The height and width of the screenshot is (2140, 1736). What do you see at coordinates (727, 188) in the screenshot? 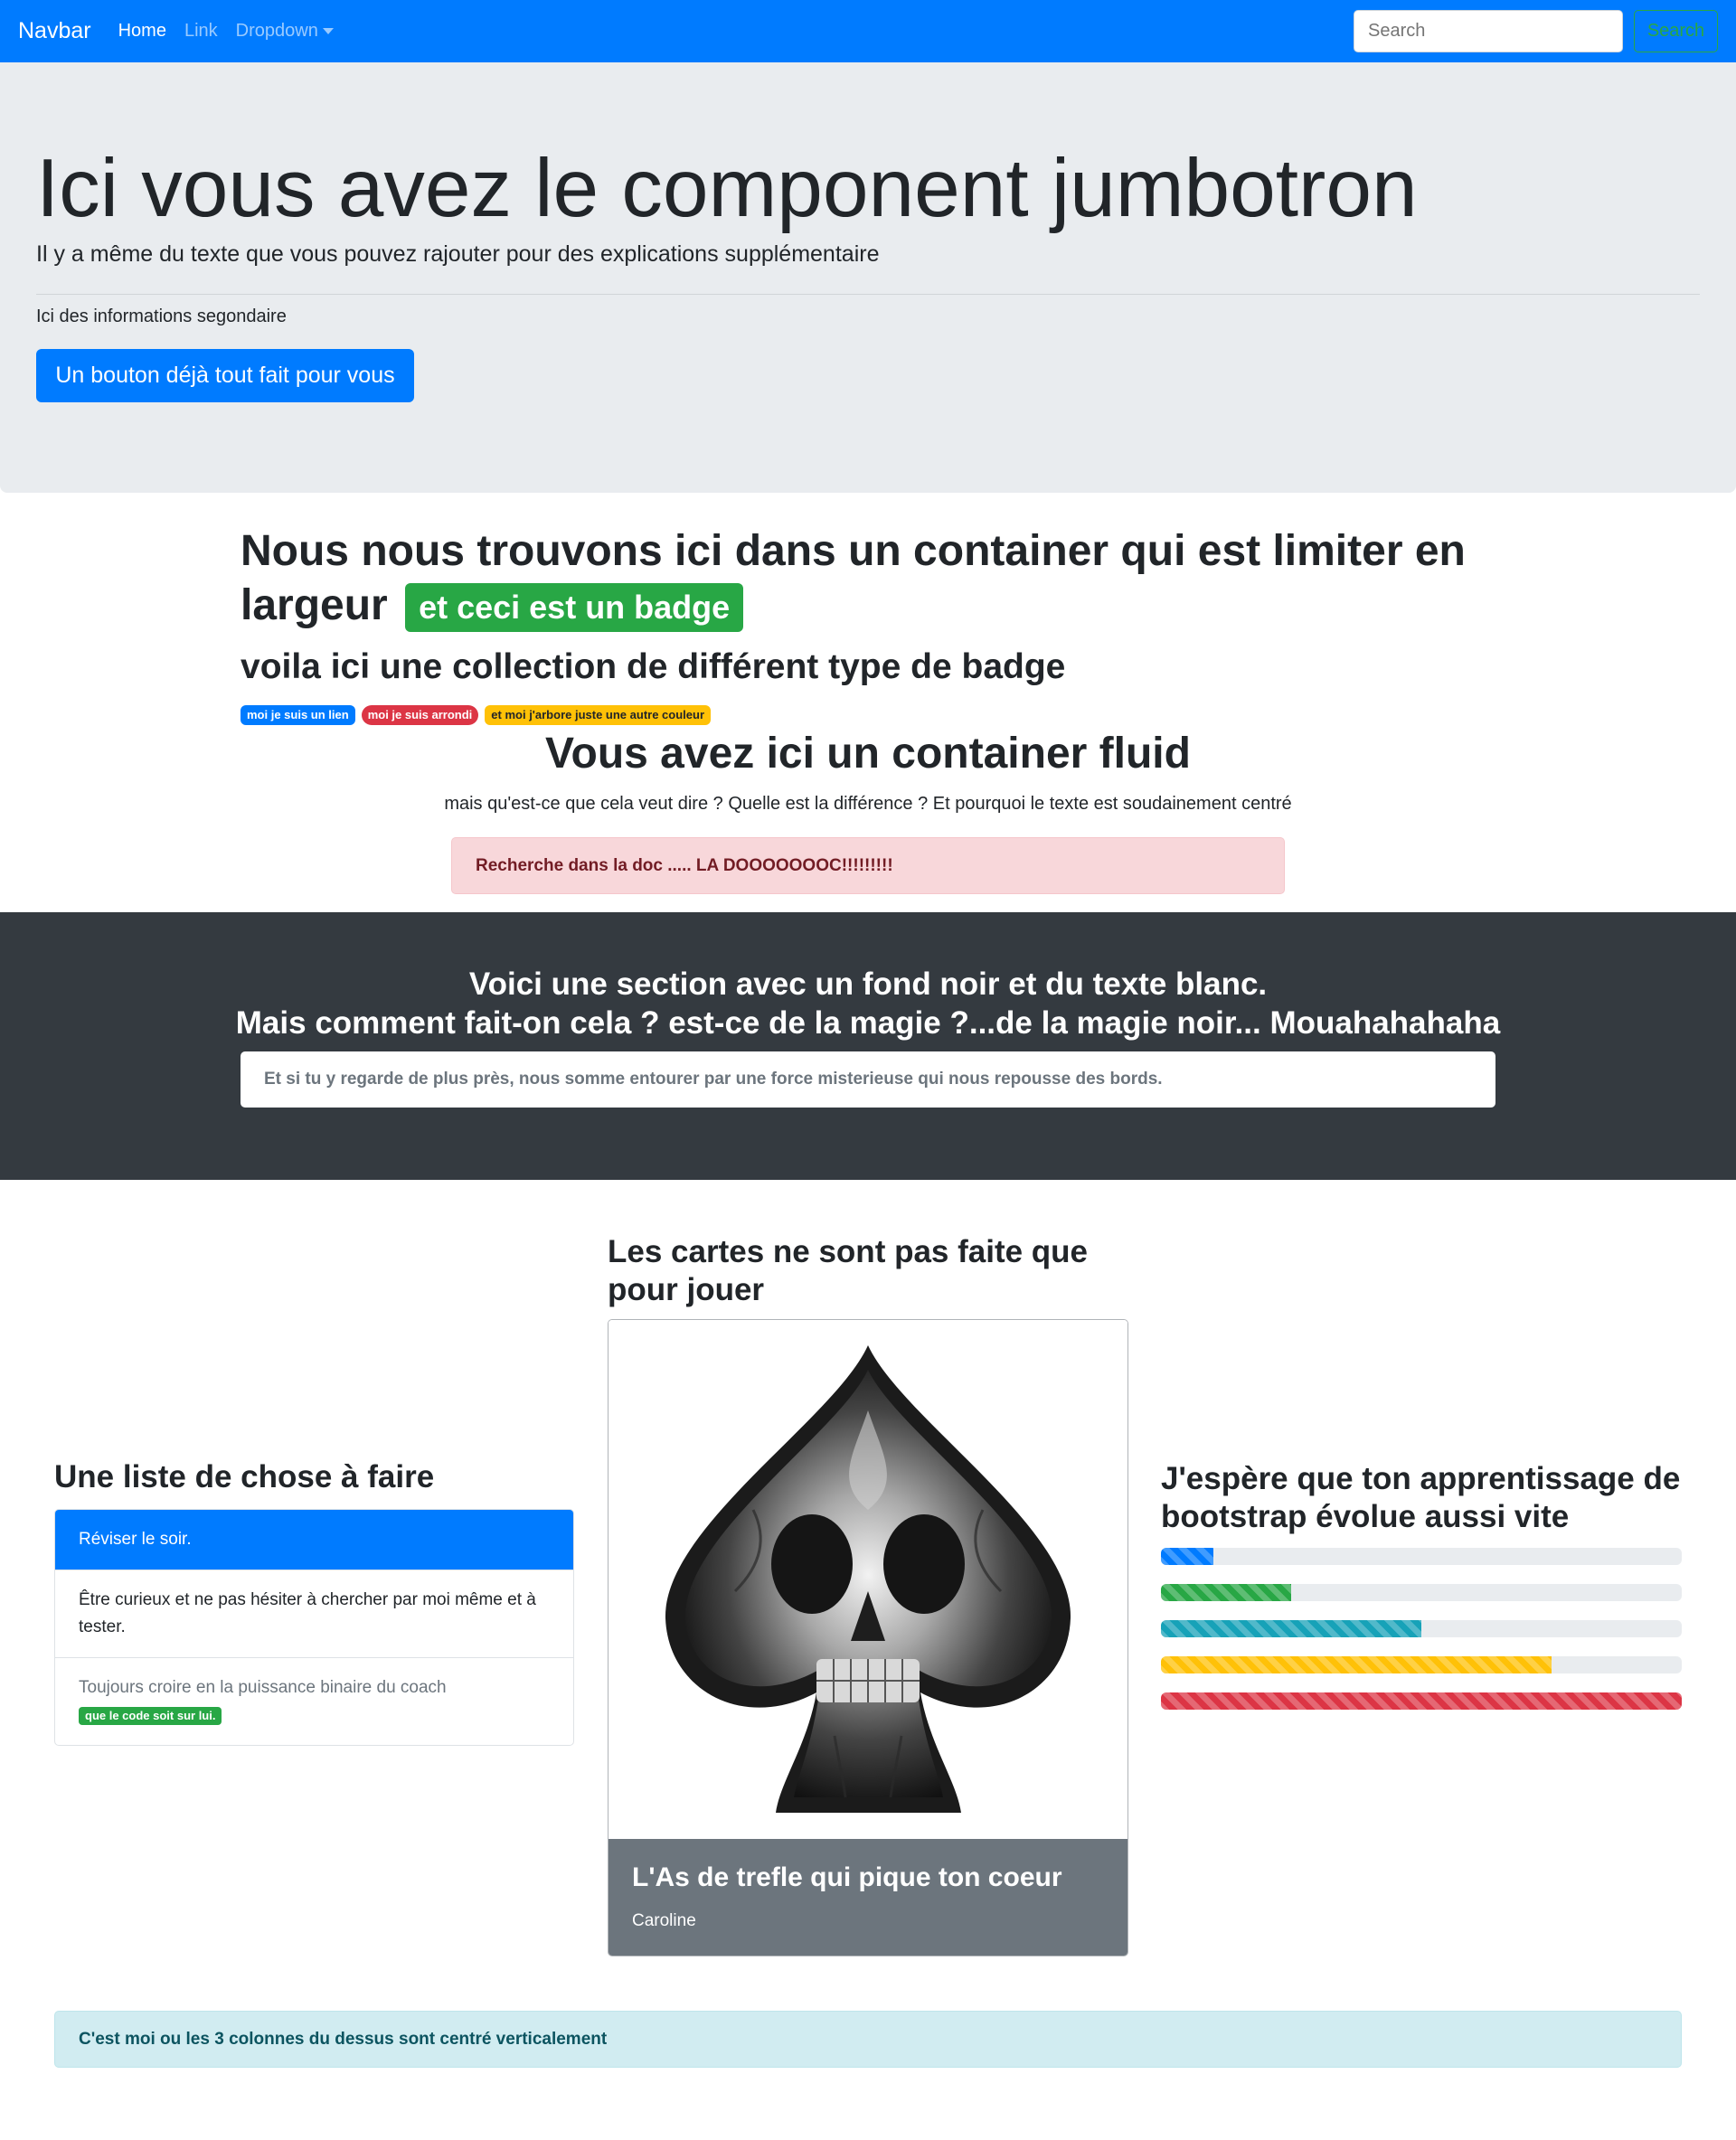
I see `jumbotron-title: Ici vous avez le component jumbotron` at bounding box center [727, 188].